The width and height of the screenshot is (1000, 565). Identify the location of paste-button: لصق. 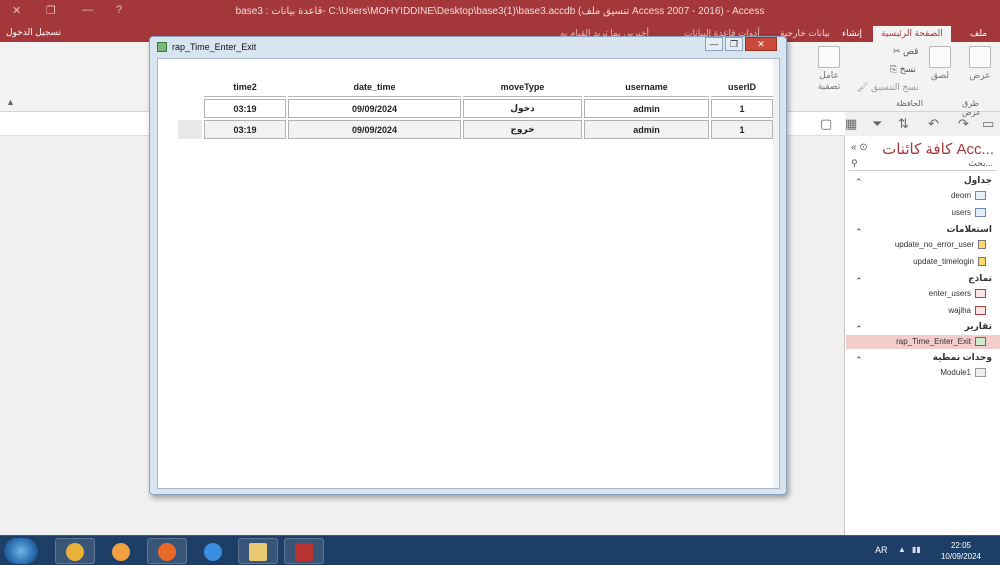
(940, 63).